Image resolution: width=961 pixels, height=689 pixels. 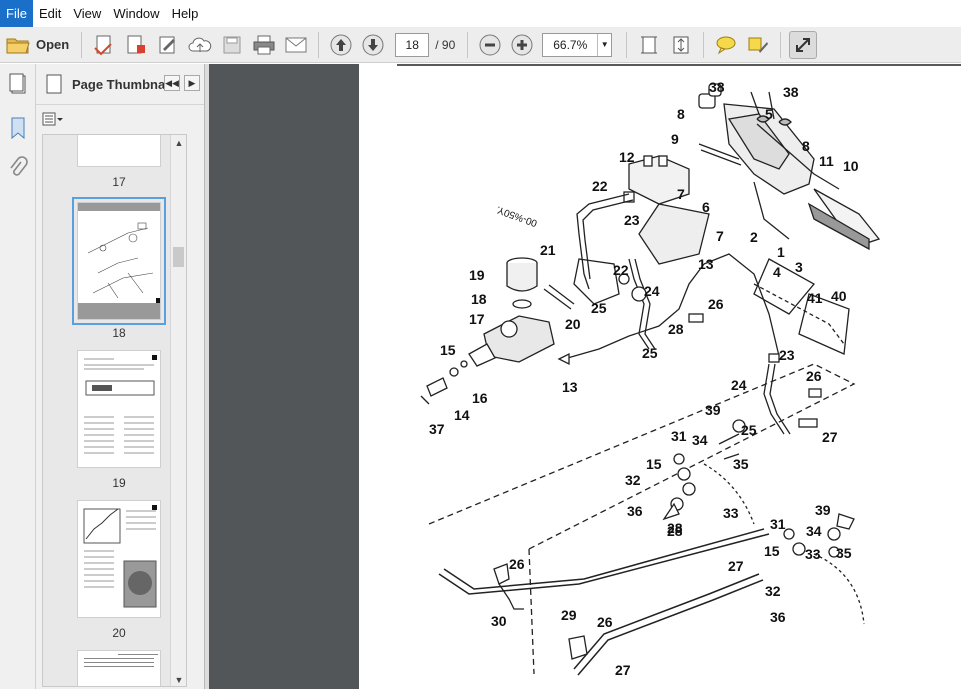 I want to click on open-button: Open, so click(x=37, y=45).